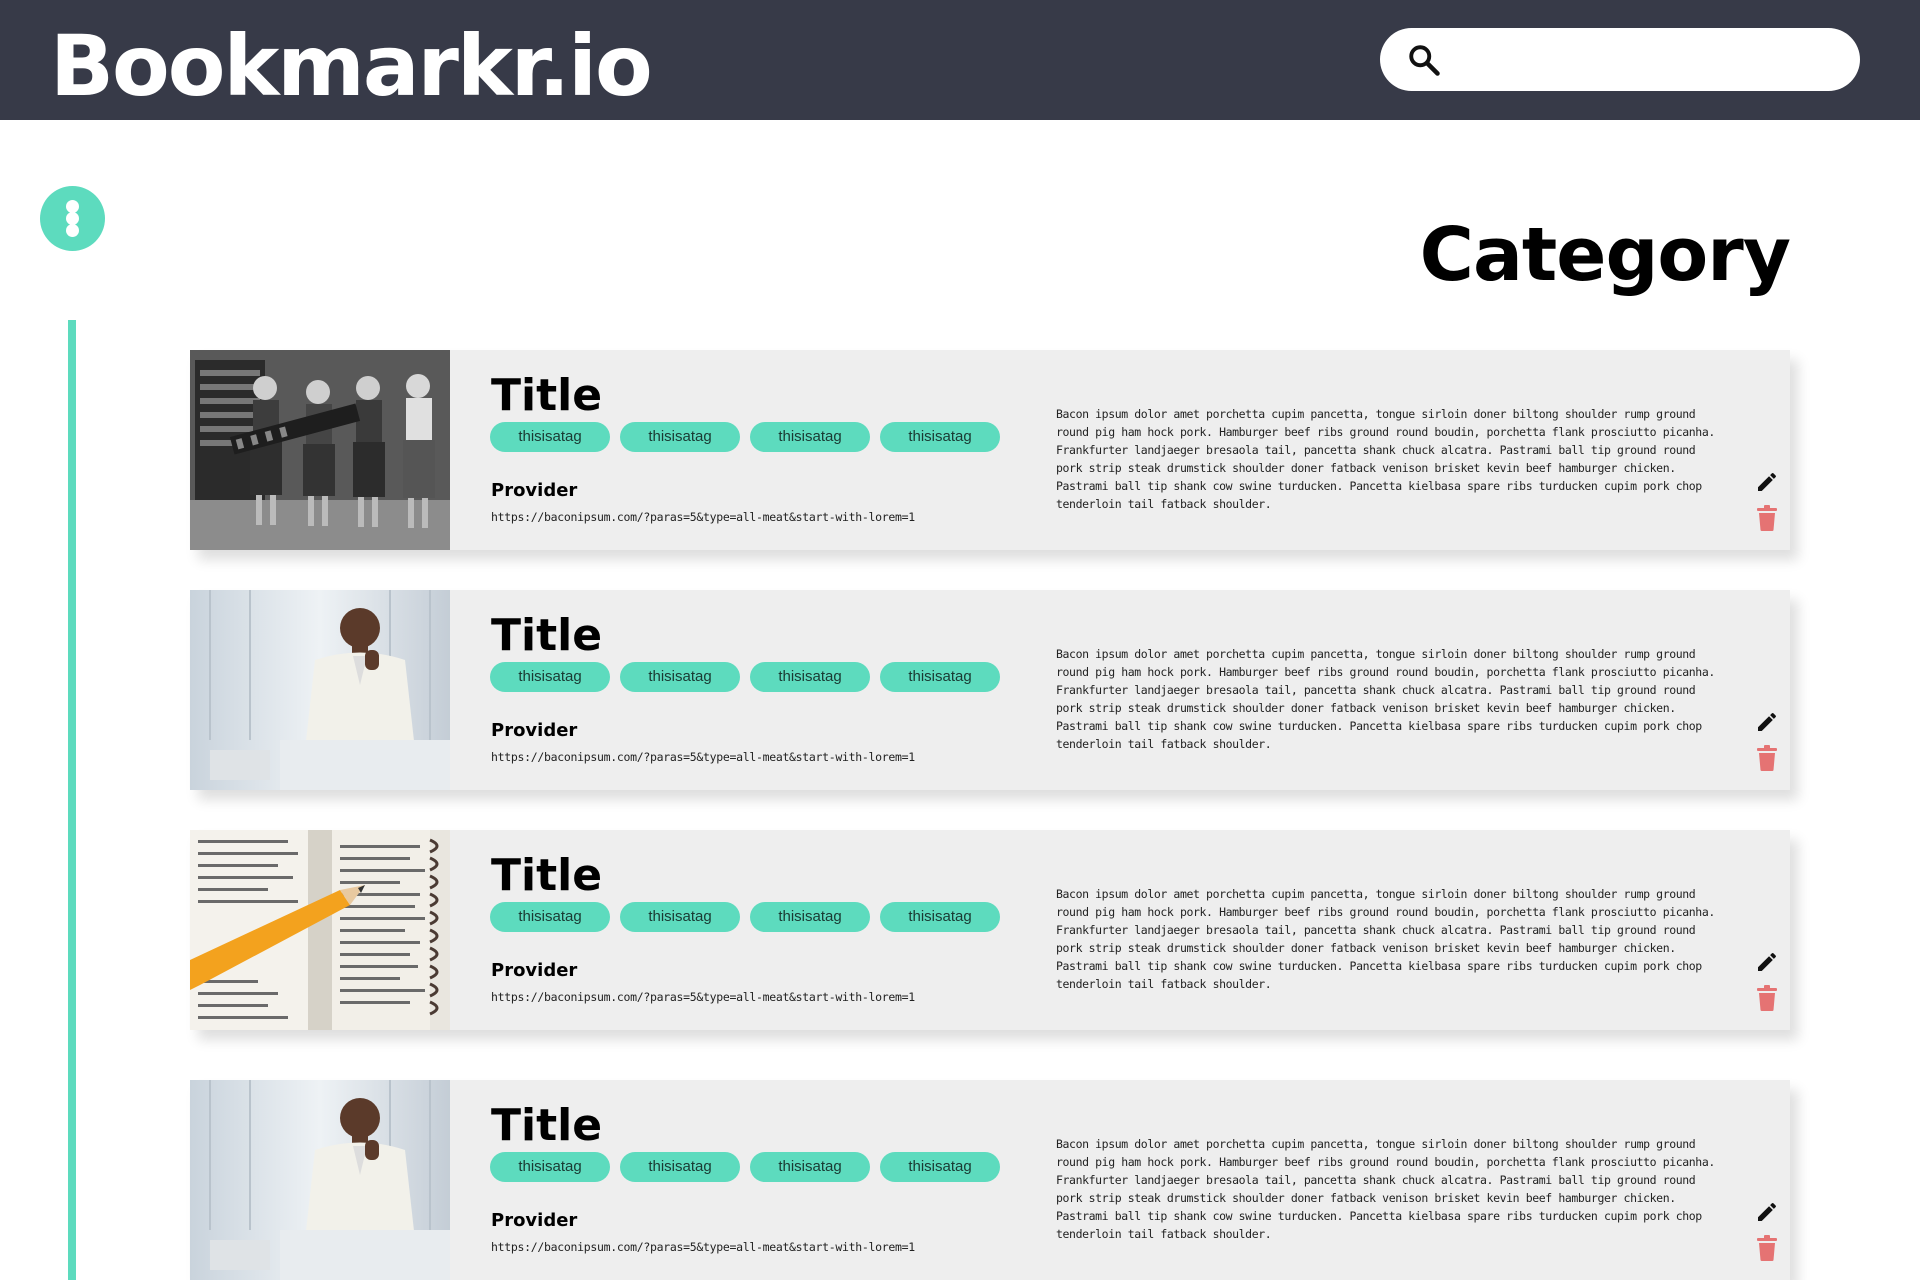  I want to click on search-input, so click(1650, 60).